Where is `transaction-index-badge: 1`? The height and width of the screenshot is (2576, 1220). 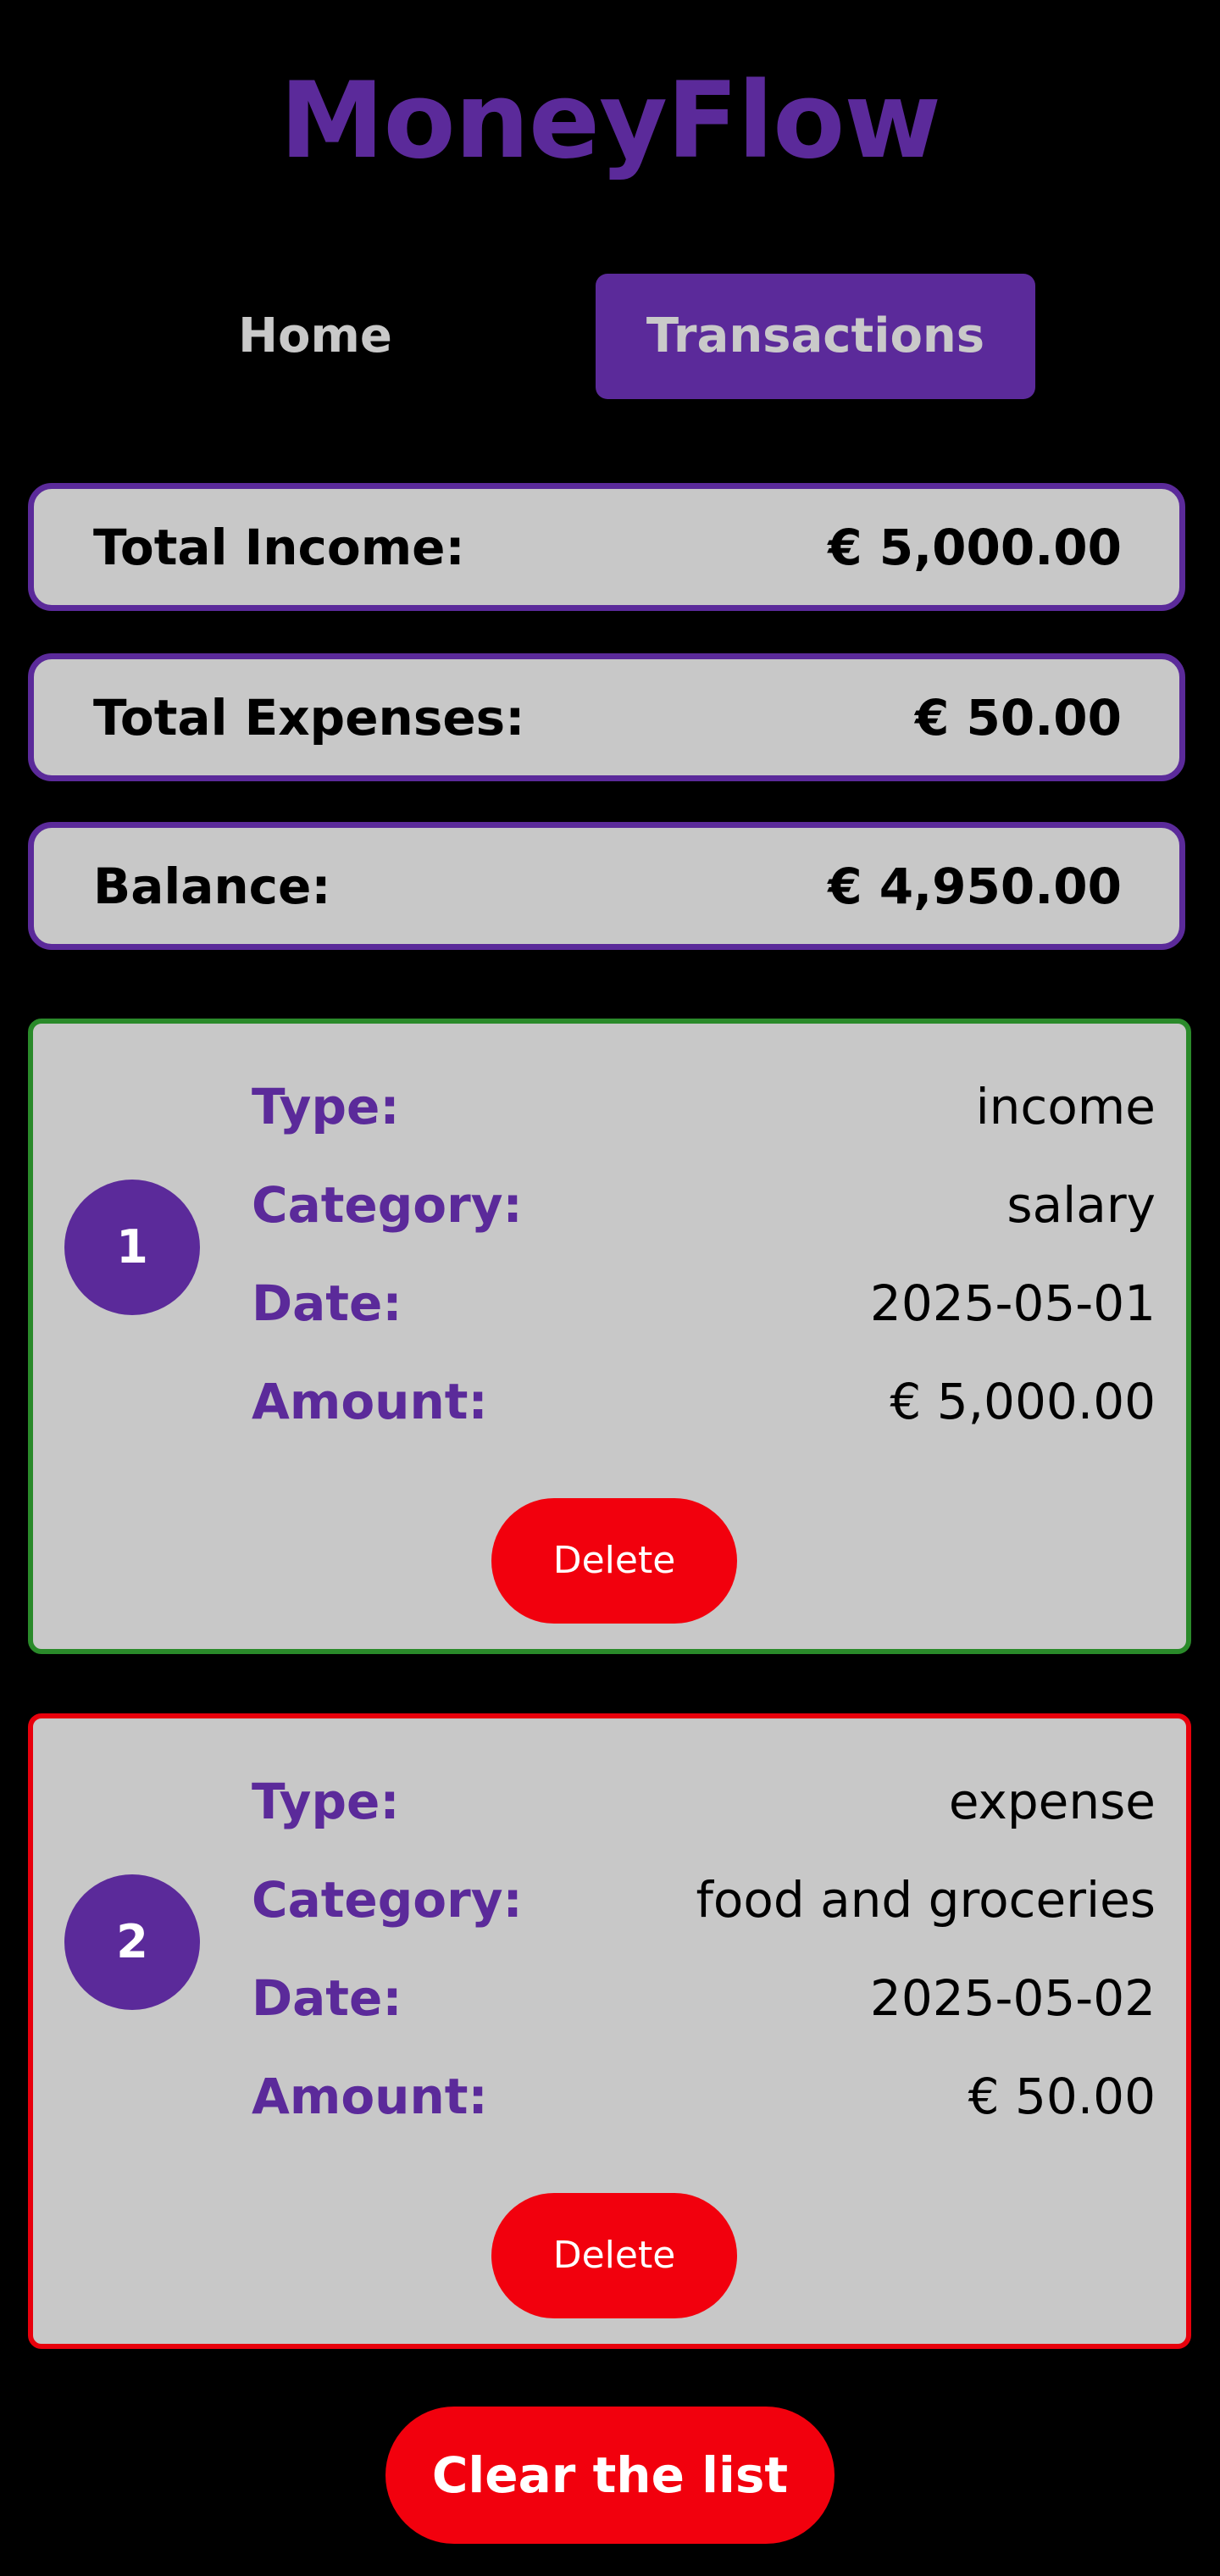
transaction-index-badge: 1 is located at coordinates (132, 1247).